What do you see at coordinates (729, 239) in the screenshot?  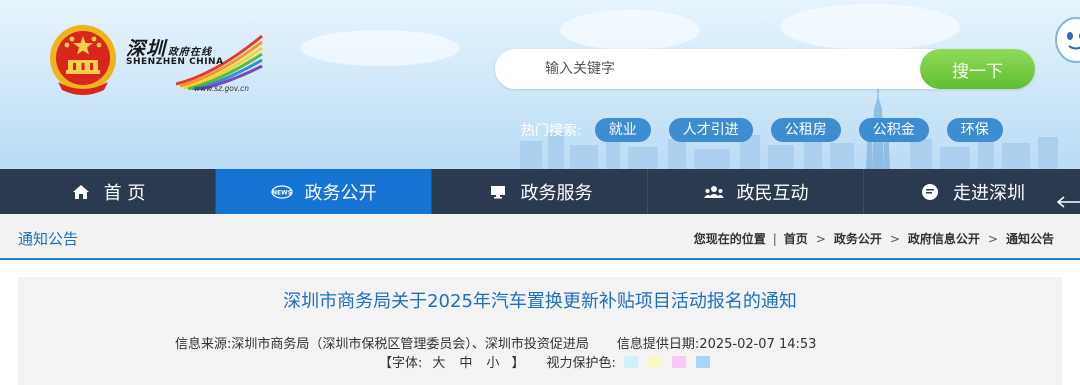 I see `breadcrumb-location-label: 您现在的位置` at bounding box center [729, 239].